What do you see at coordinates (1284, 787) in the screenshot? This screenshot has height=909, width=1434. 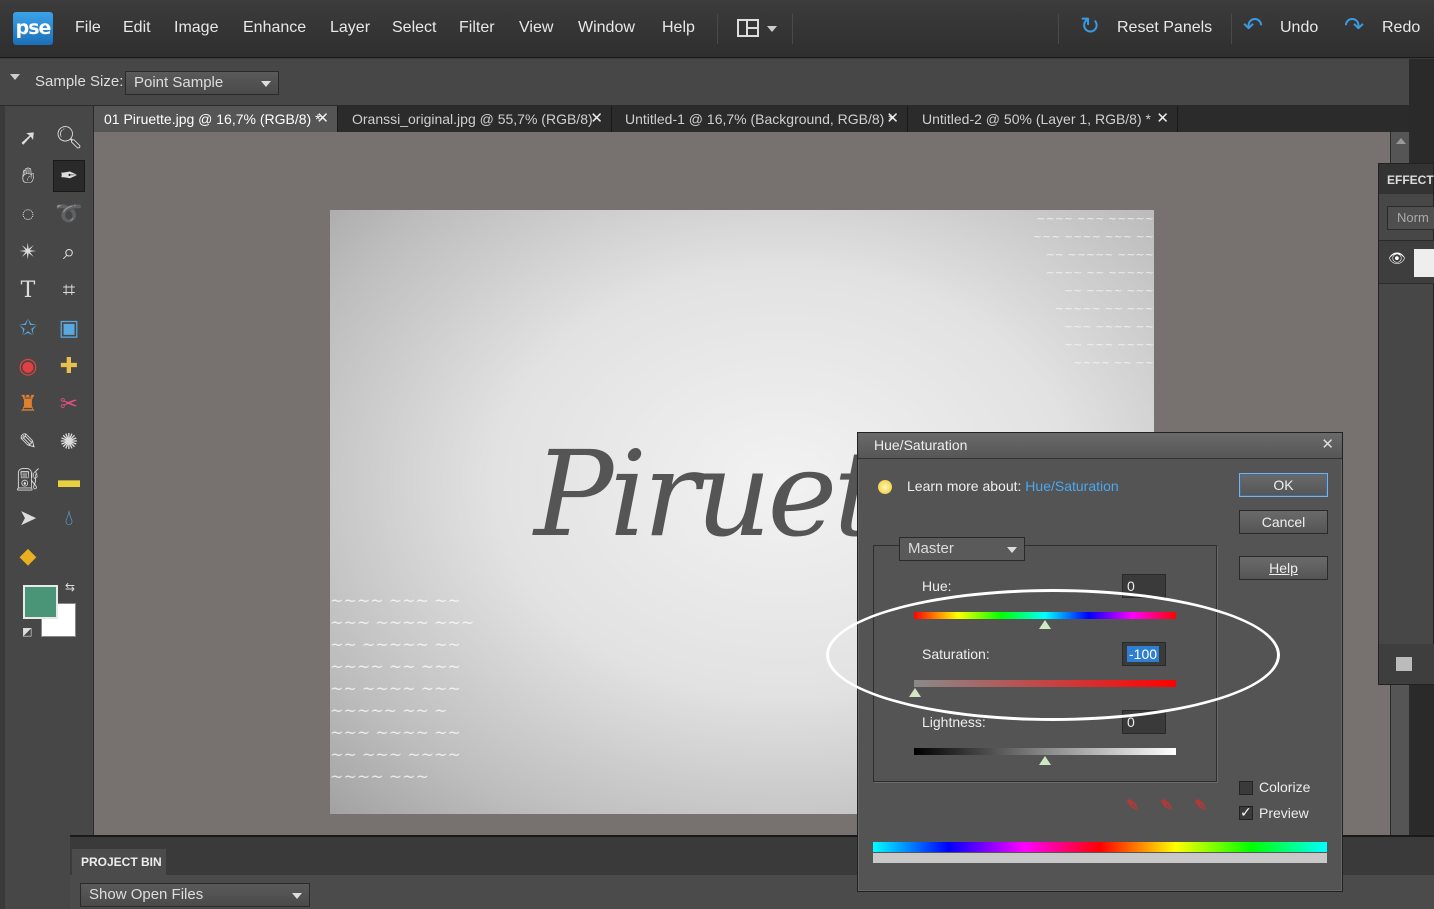 I see `colorize-label: Colorize` at bounding box center [1284, 787].